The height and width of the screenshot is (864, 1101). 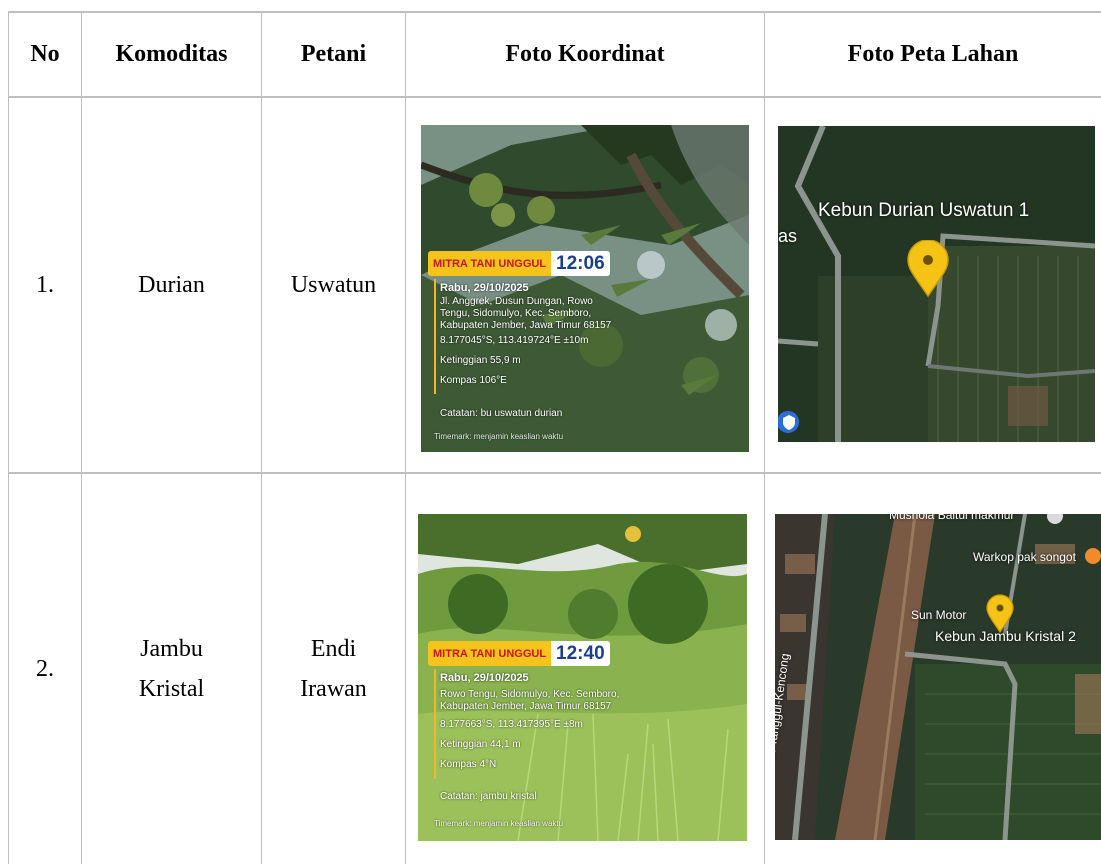 What do you see at coordinates (789, 422) in the screenshot?
I see `shield-icon` at bounding box center [789, 422].